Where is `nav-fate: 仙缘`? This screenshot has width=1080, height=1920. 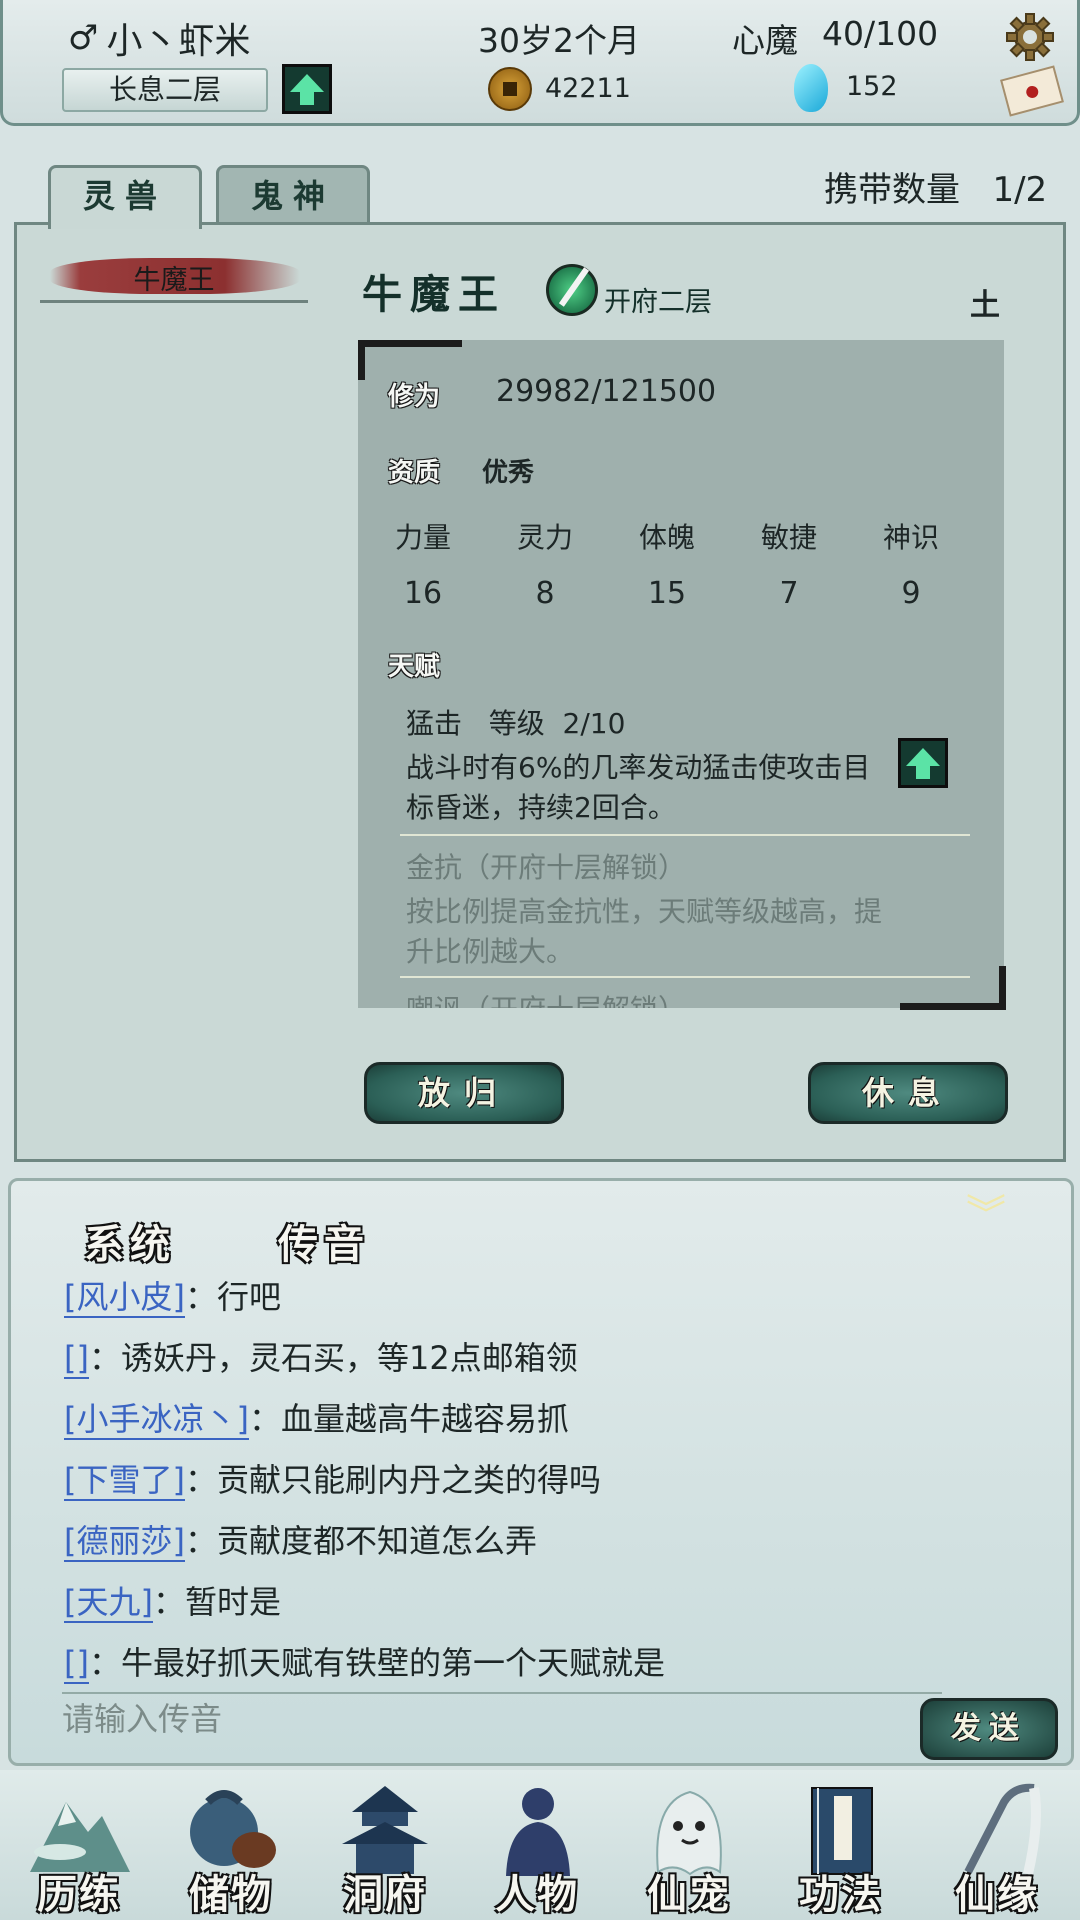
nav-fate: 仙缘 is located at coordinates (997, 1850).